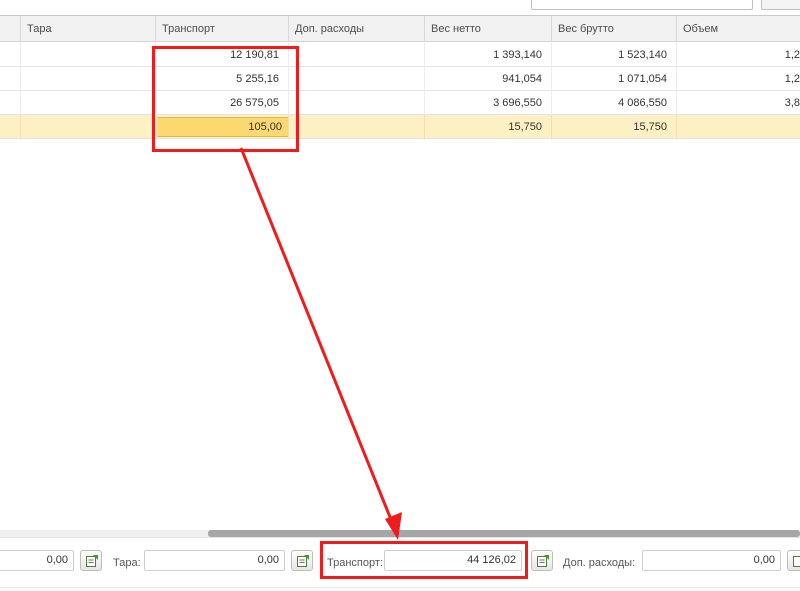 This screenshot has width=800, height=591. What do you see at coordinates (400, 589) in the screenshot?
I see `footer-divider` at bounding box center [400, 589].